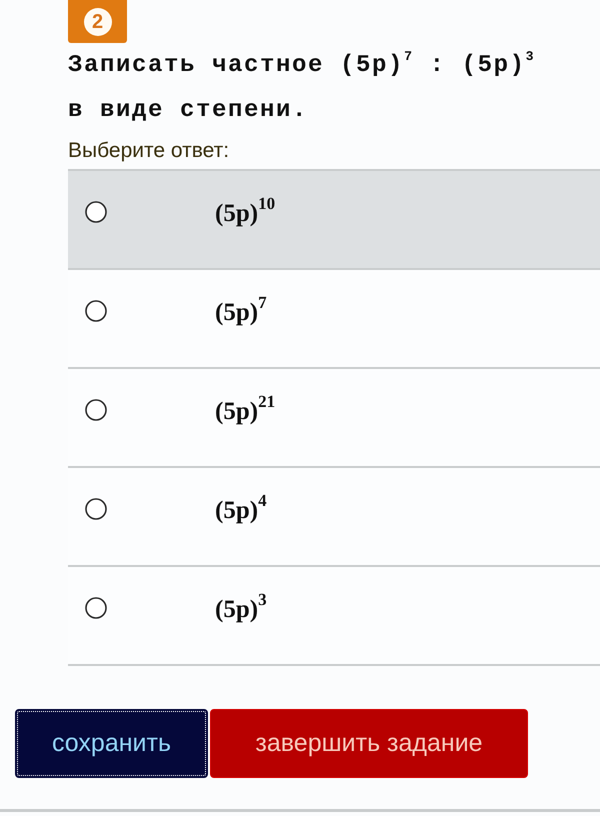 The height and width of the screenshot is (816, 600). Describe the element at coordinates (241, 511) in the screenshot. I see `answer-text: (5p)$^{4}$` at that location.